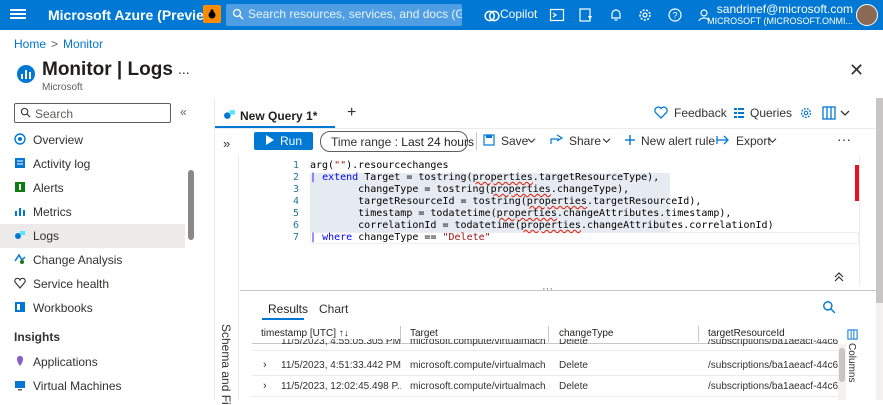 This screenshot has width=883, height=405. Describe the element at coordinates (341, 343) in the screenshot. I see `cell-timestamp: 11/5/2023, 4:55:05.305 PM` at that location.